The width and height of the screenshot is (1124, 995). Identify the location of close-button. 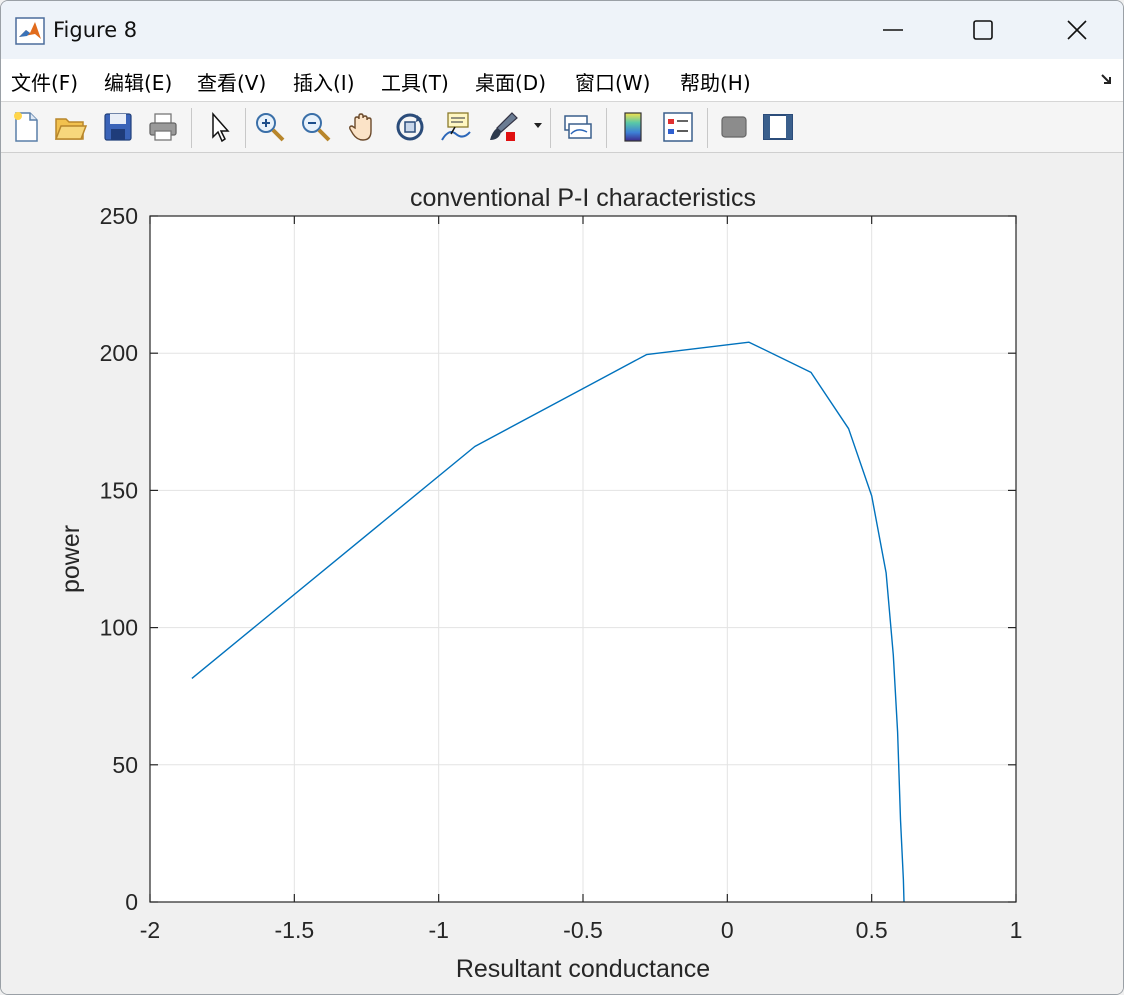
(1077, 30).